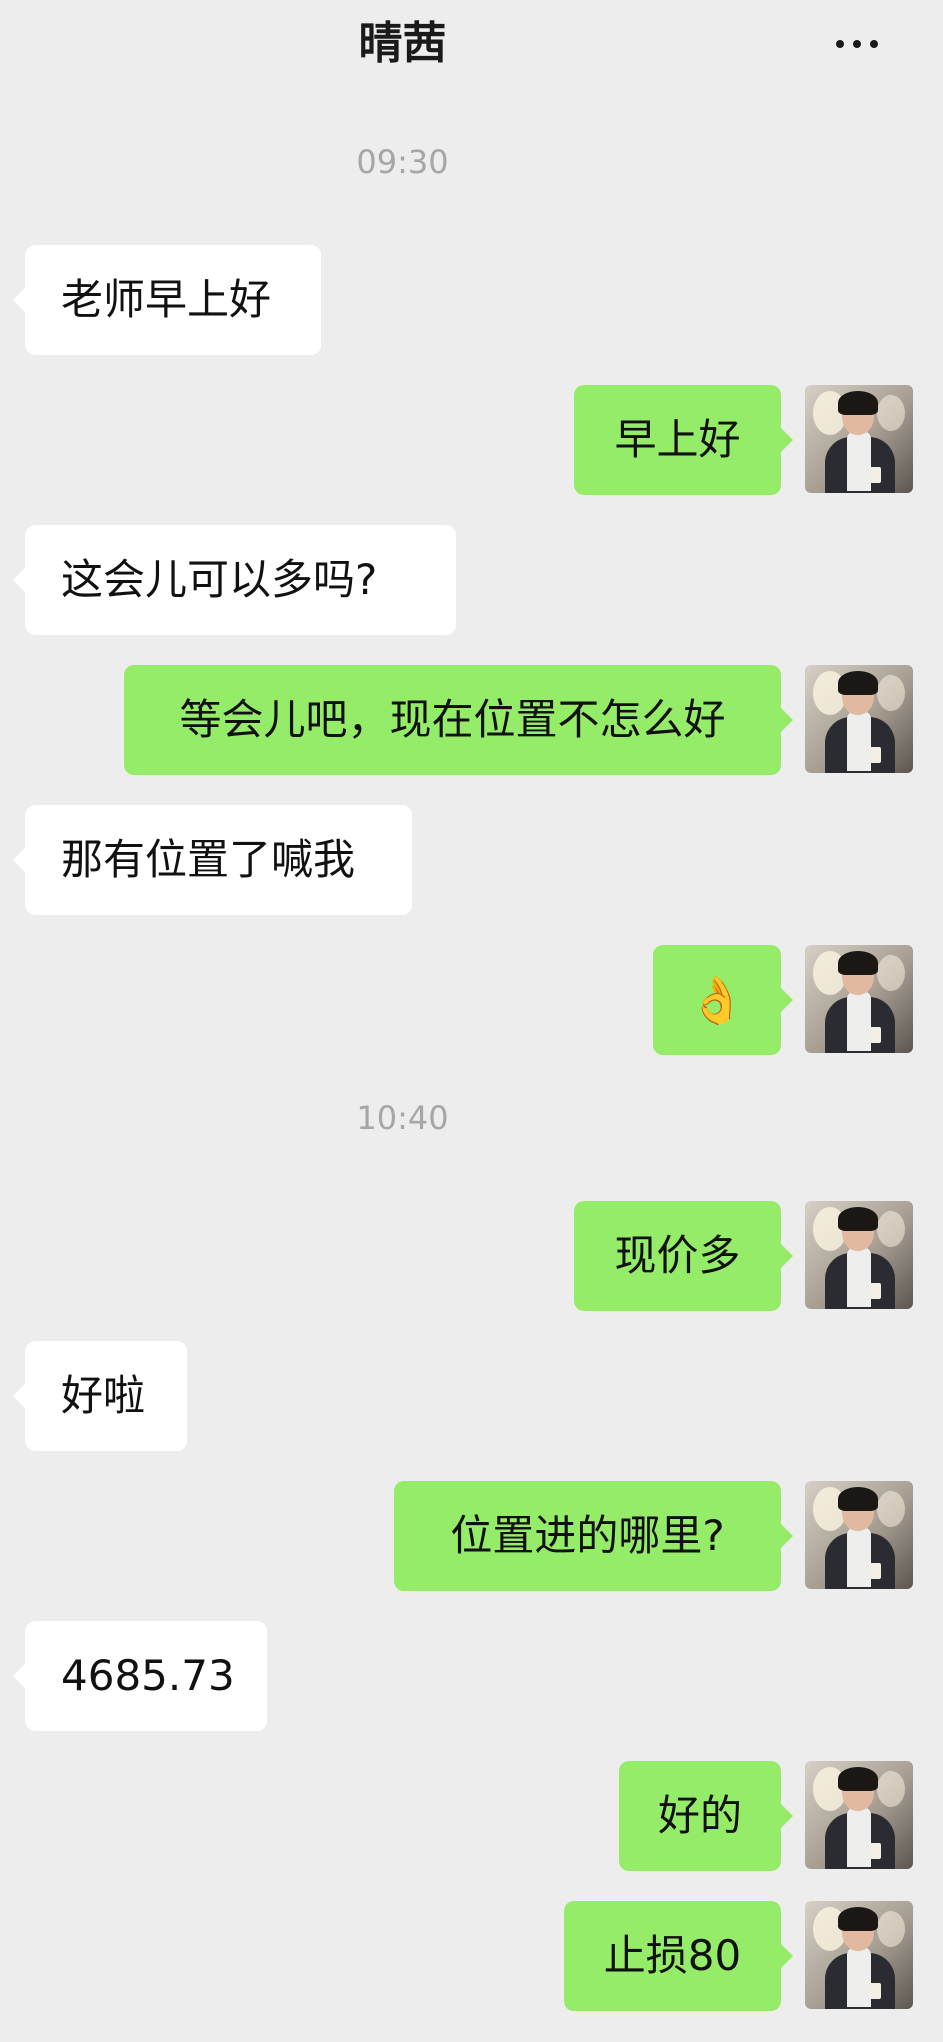 This screenshot has width=943, height=2042. What do you see at coordinates (593, 1536) in the screenshot?
I see `outgoing-message: 位置进的哪里?` at bounding box center [593, 1536].